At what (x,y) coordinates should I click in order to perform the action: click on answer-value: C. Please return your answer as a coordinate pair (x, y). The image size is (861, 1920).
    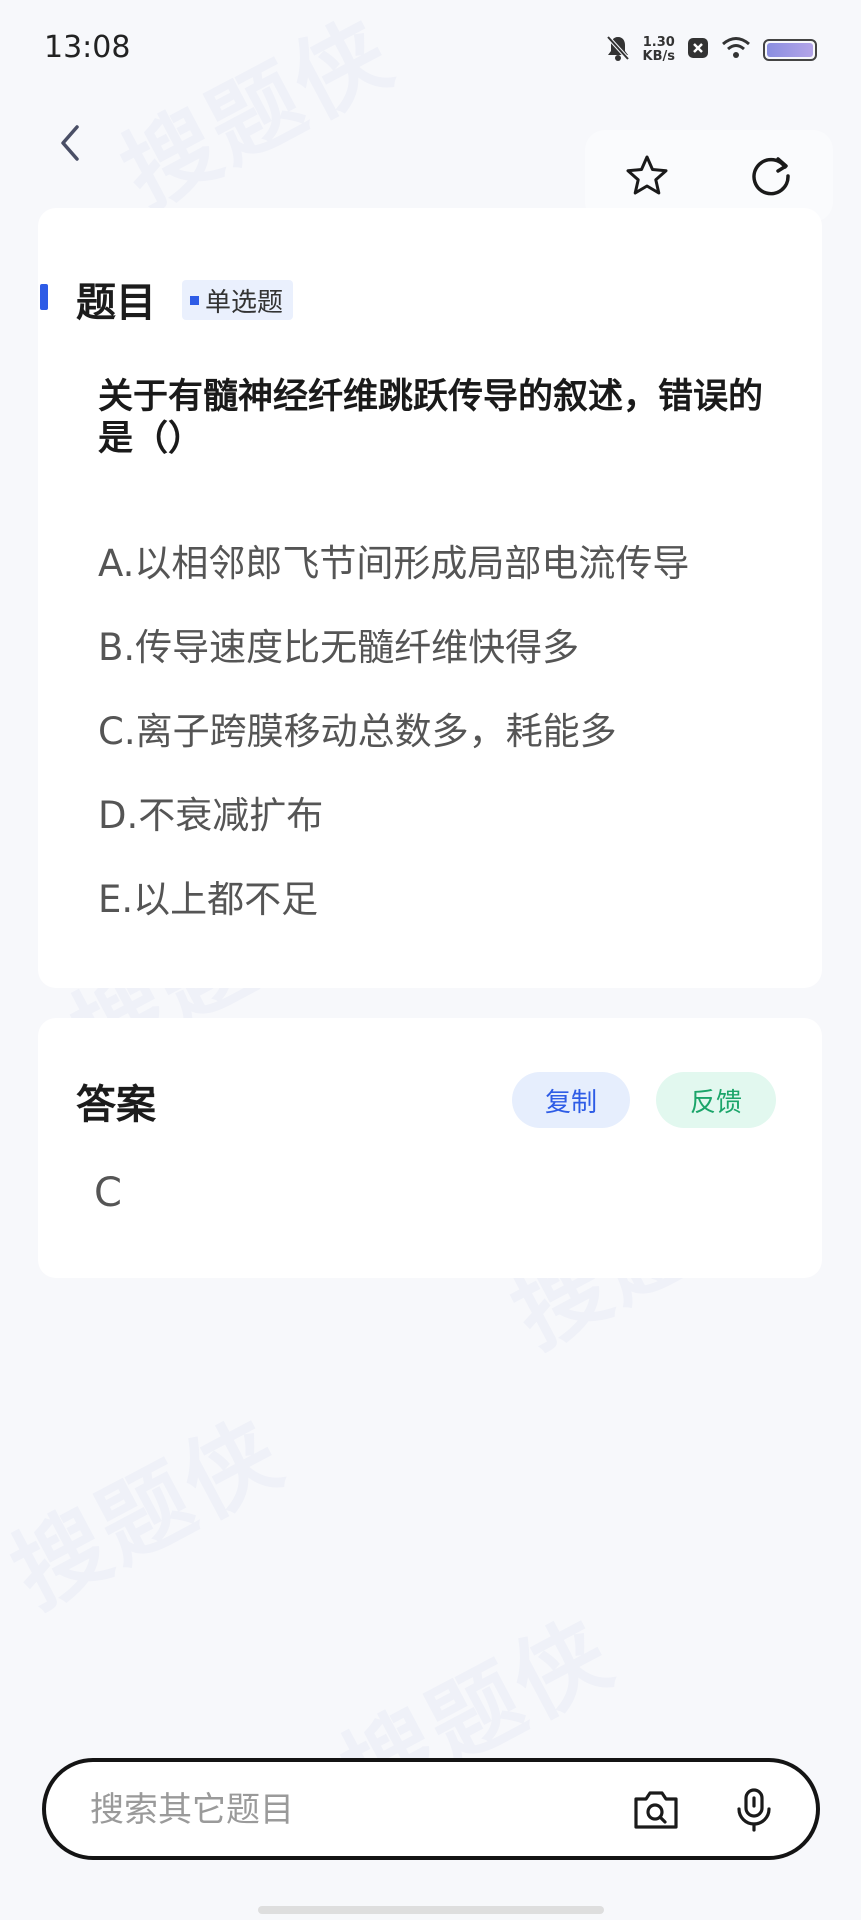
    Looking at the image, I should click on (108, 1193).